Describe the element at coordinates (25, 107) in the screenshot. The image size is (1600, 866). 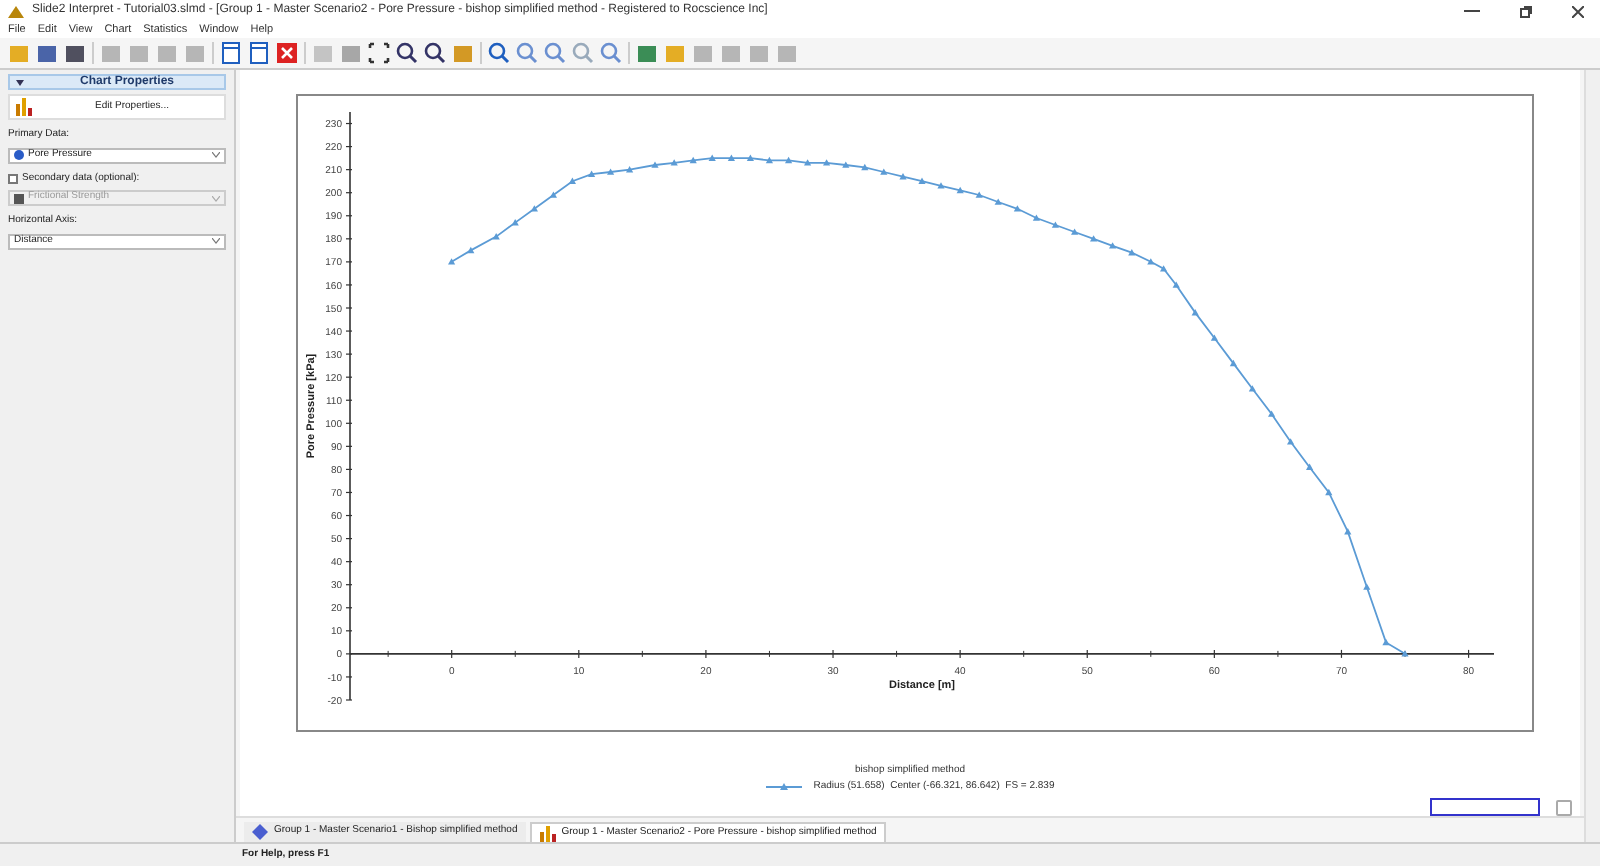
I see `chart-properties-icon` at that location.